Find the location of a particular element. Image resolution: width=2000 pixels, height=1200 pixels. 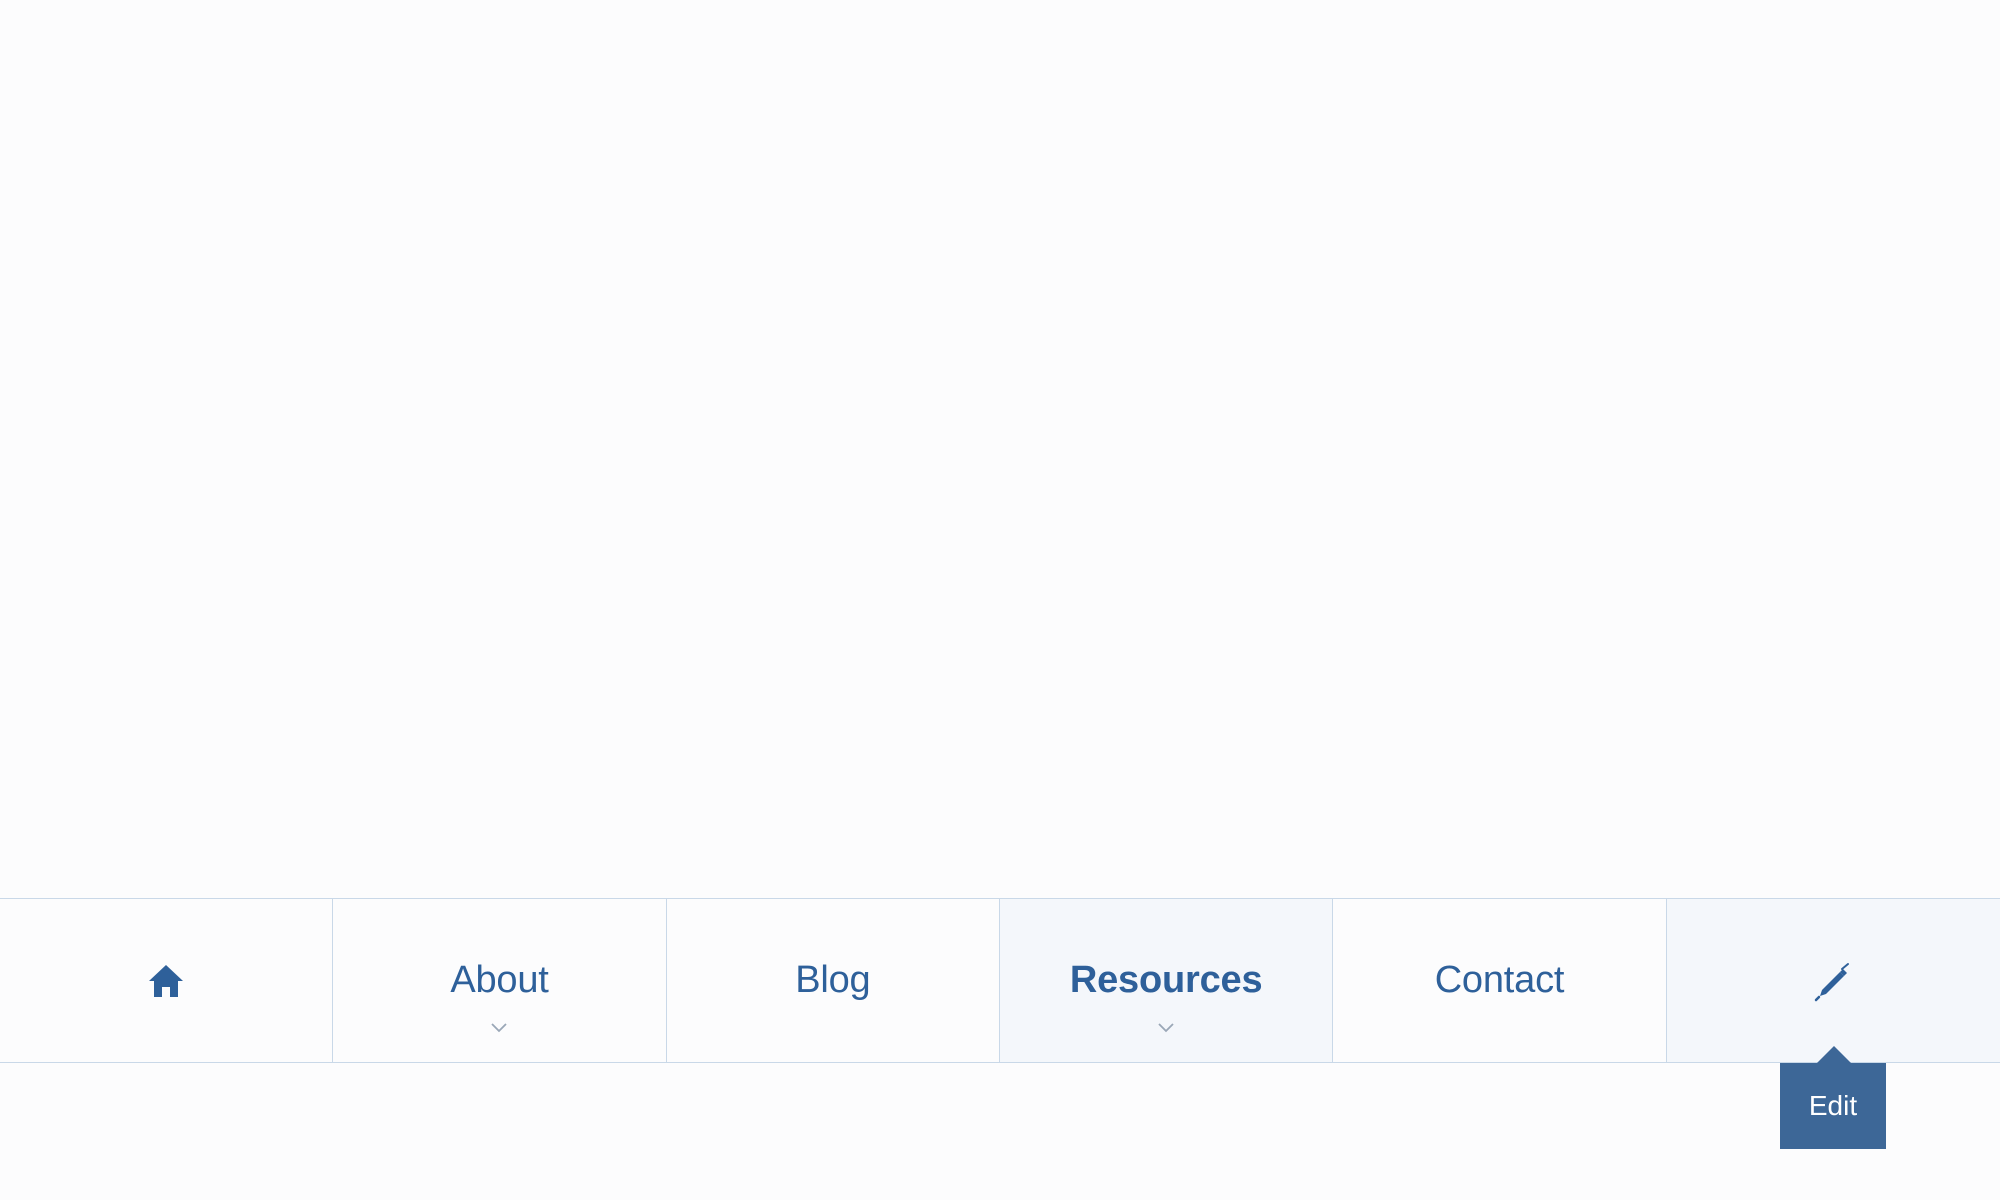

nav-blog-label: Blog is located at coordinates (833, 980).